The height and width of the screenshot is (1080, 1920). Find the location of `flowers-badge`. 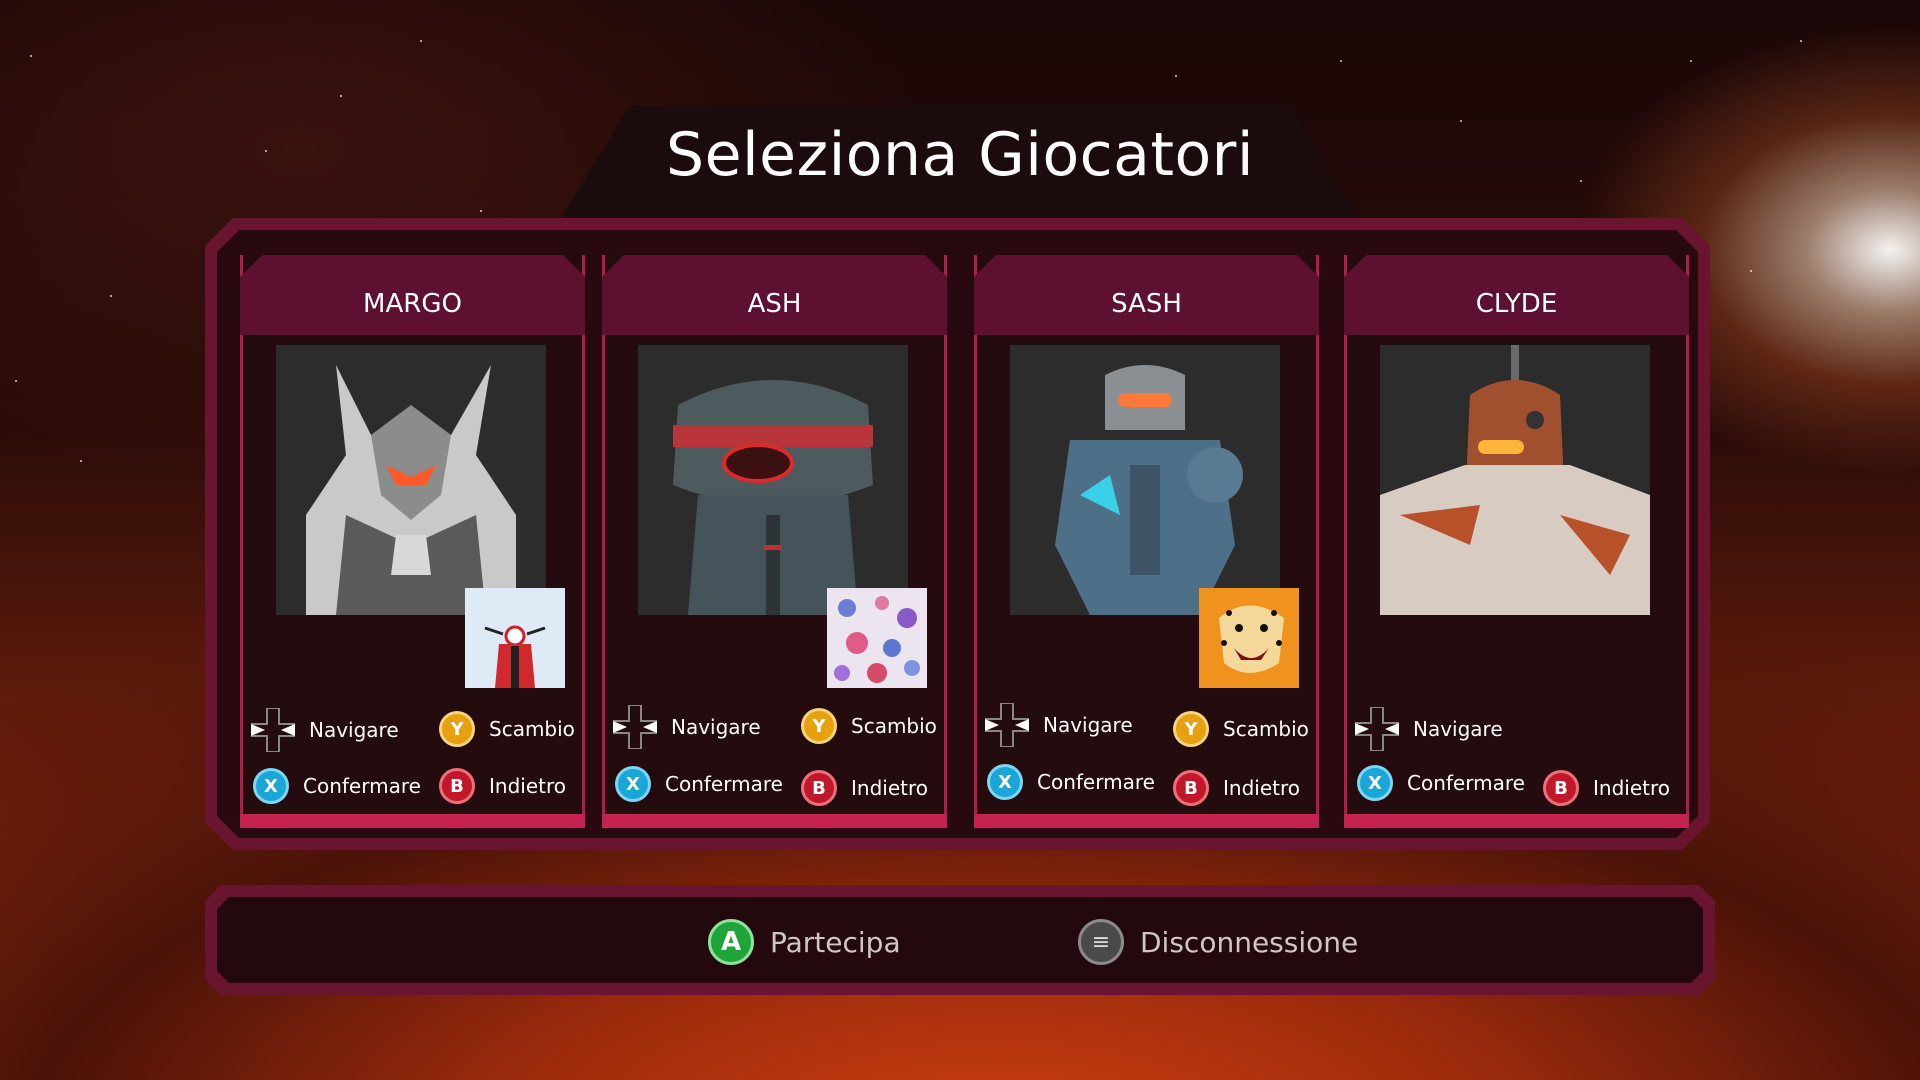

flowers-badge is located at coordinates (877, 638).